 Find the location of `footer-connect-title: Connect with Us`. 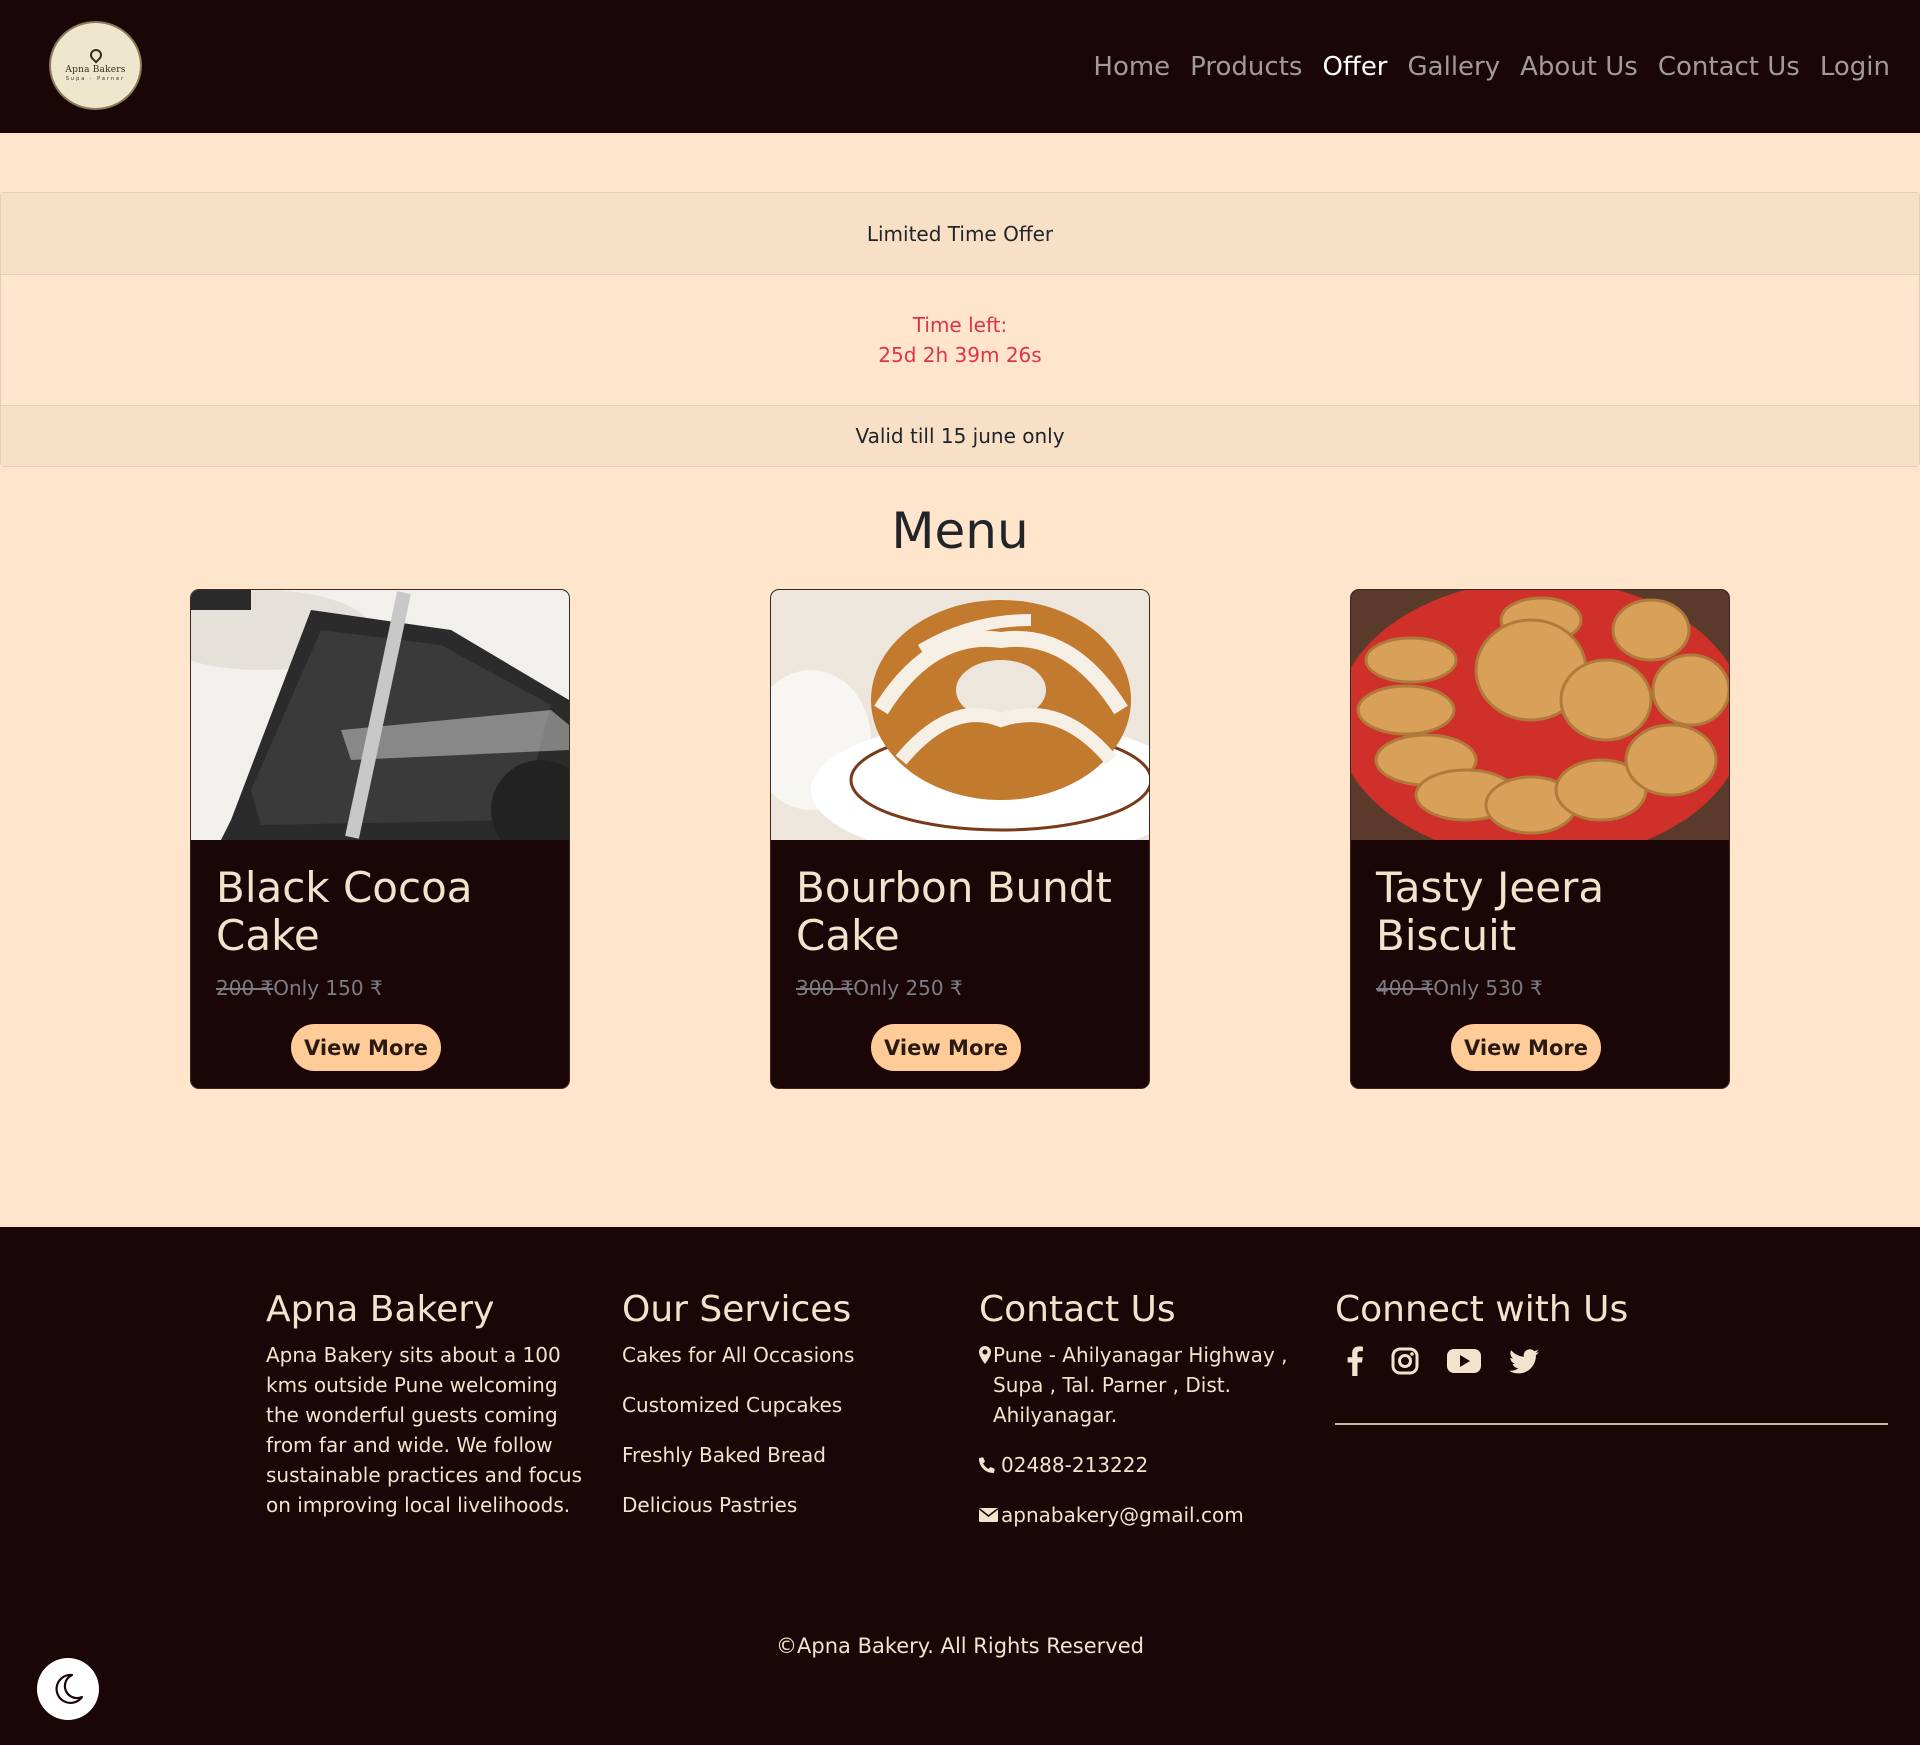

footer-connect-title: Connect with Us is located at coordinates (1482, 1309).